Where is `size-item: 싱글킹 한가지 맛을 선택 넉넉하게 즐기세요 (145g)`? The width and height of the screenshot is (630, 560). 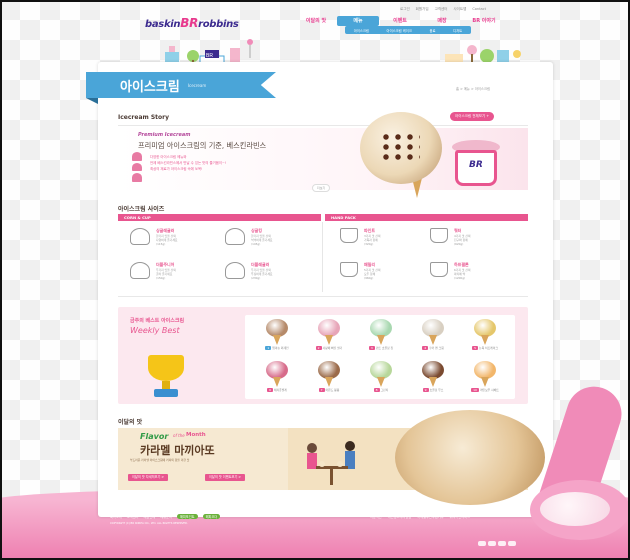 size-item: 싱글킹 한가지 맛을 선택 넉넉하게 즐기세요 (145g) is located at coordinates (272, 237).